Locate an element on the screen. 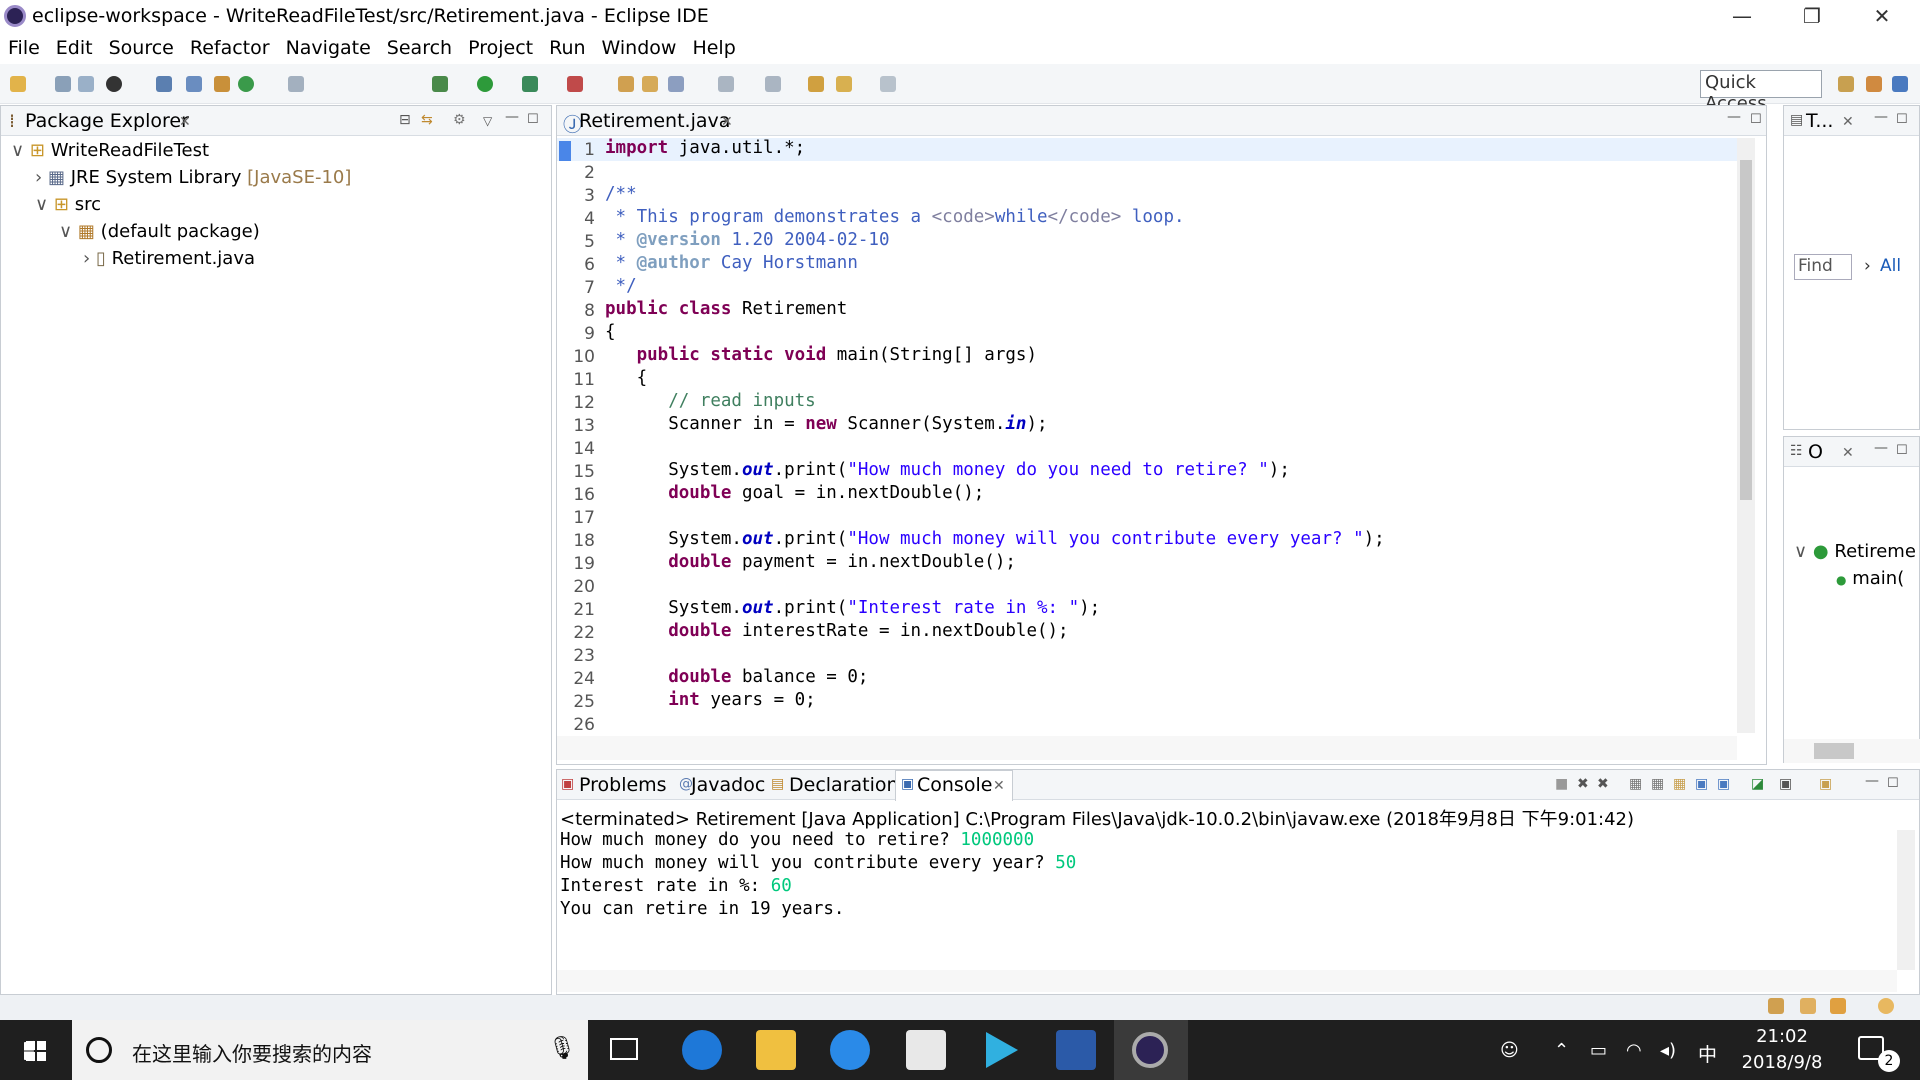 This screenshot has width=1920, height=1080. tree-file: › ▯ Retirement.java is located at coordinates (169, 258).